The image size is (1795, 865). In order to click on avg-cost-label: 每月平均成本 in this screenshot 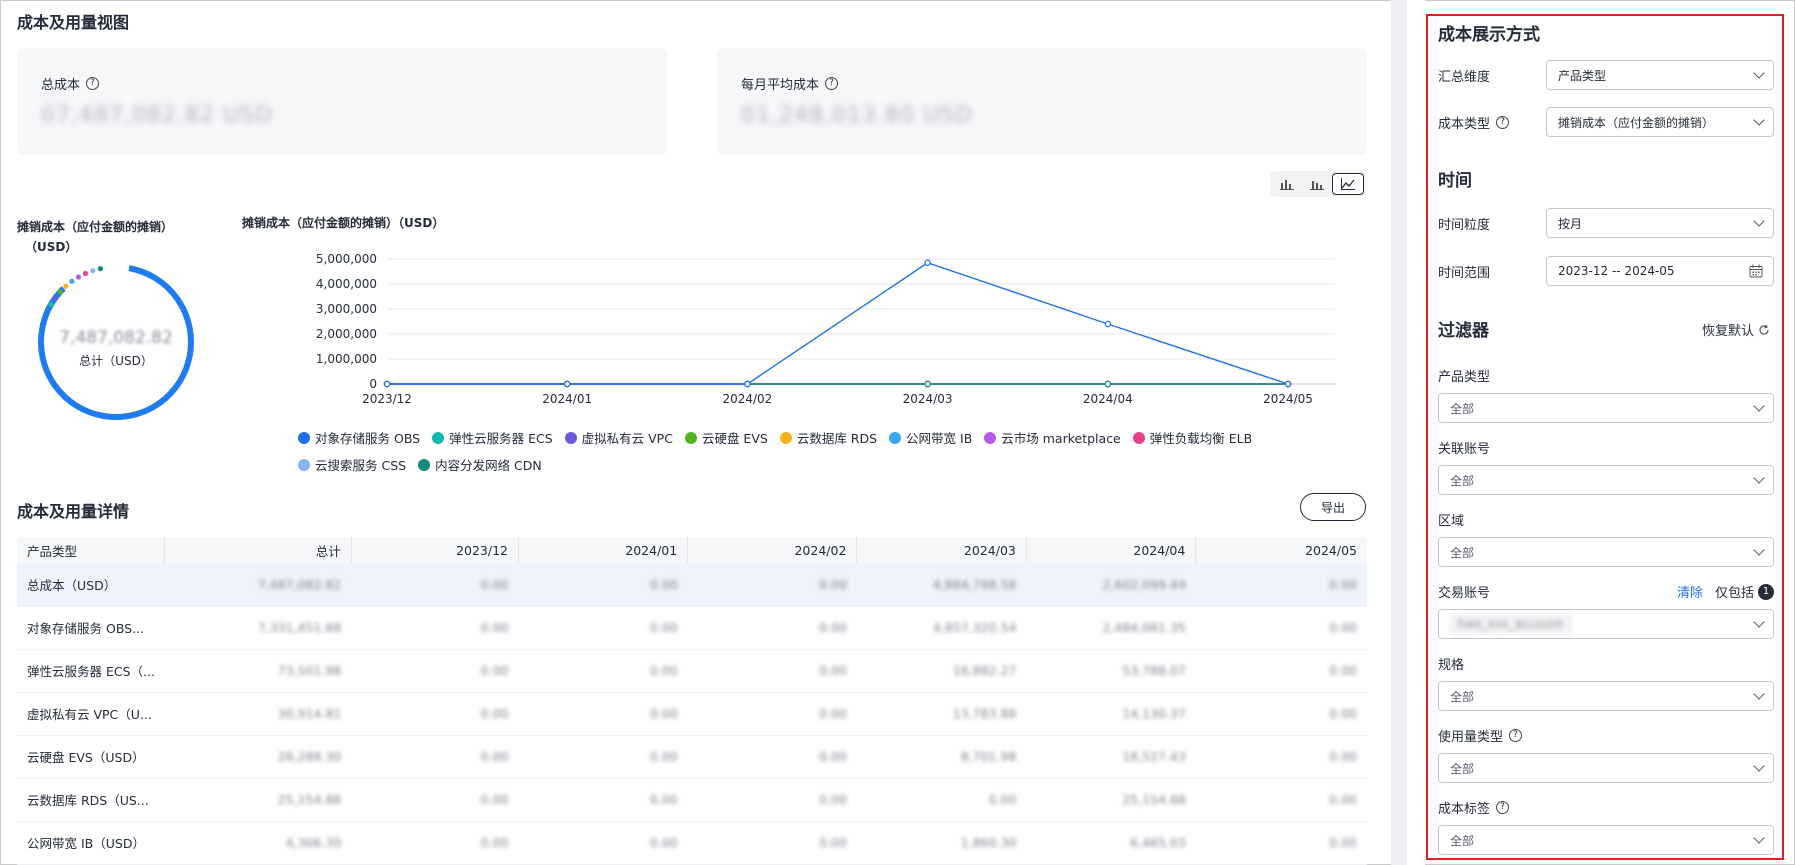, I will do `click(780, 85)`.